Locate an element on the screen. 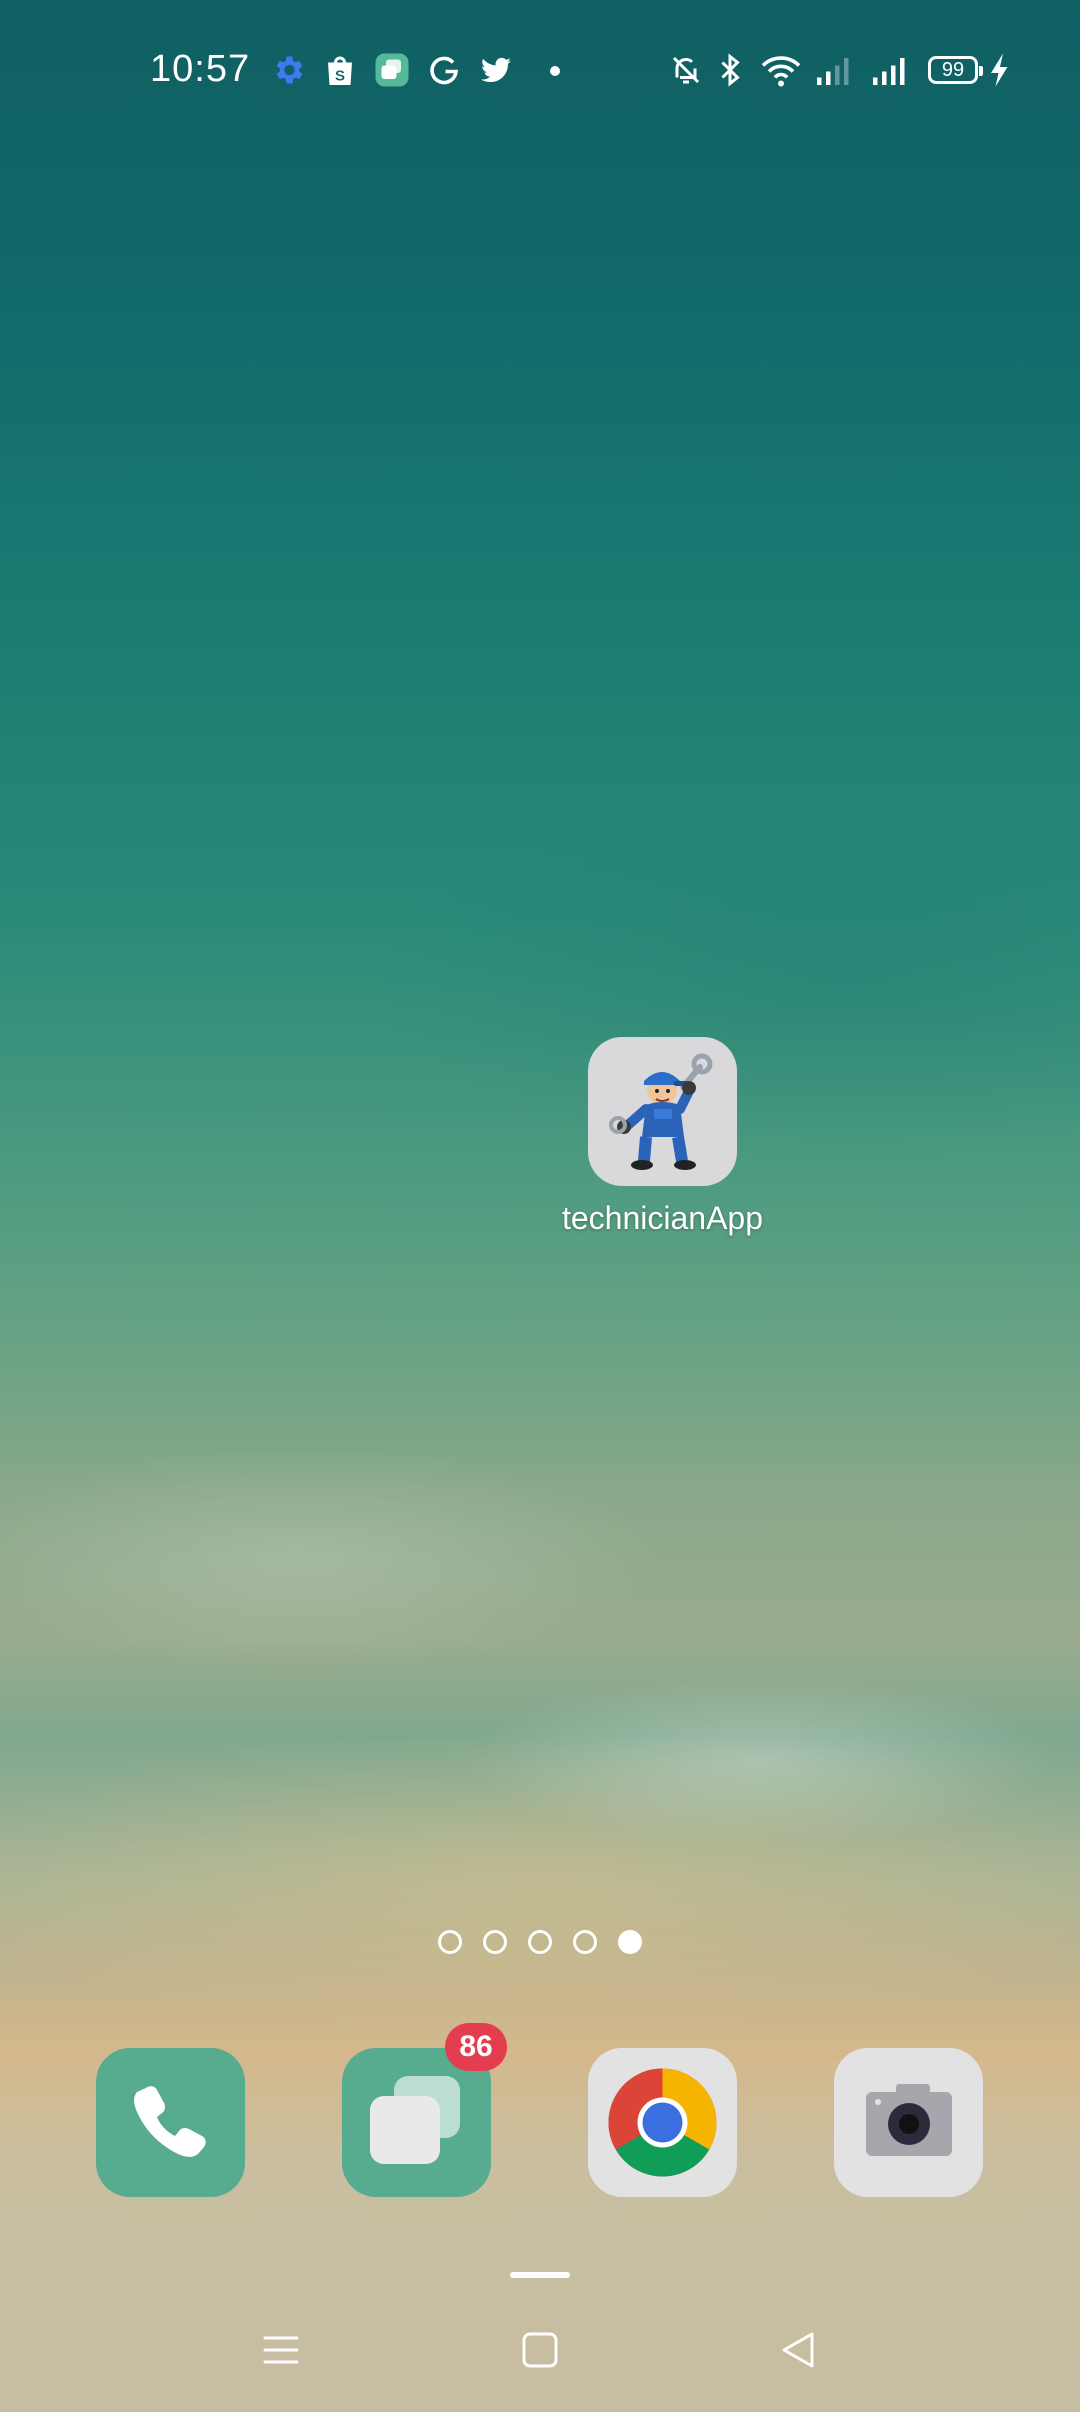 The image size is (1080, 2412). technician-app-label: technicianApp is located at coordinates (662, 1218).